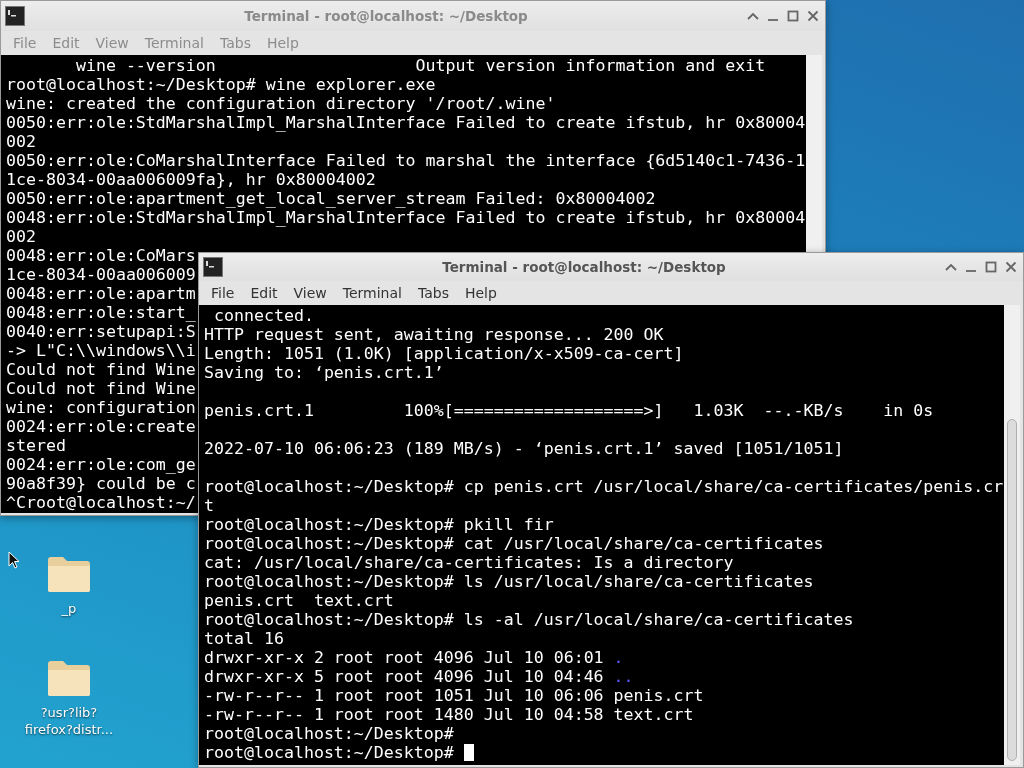 This screenshot has height=768, width=1024. Describe the element at coordinates (1012, 590) in the screenshot. I see `scrollbar-thumb` at that location.